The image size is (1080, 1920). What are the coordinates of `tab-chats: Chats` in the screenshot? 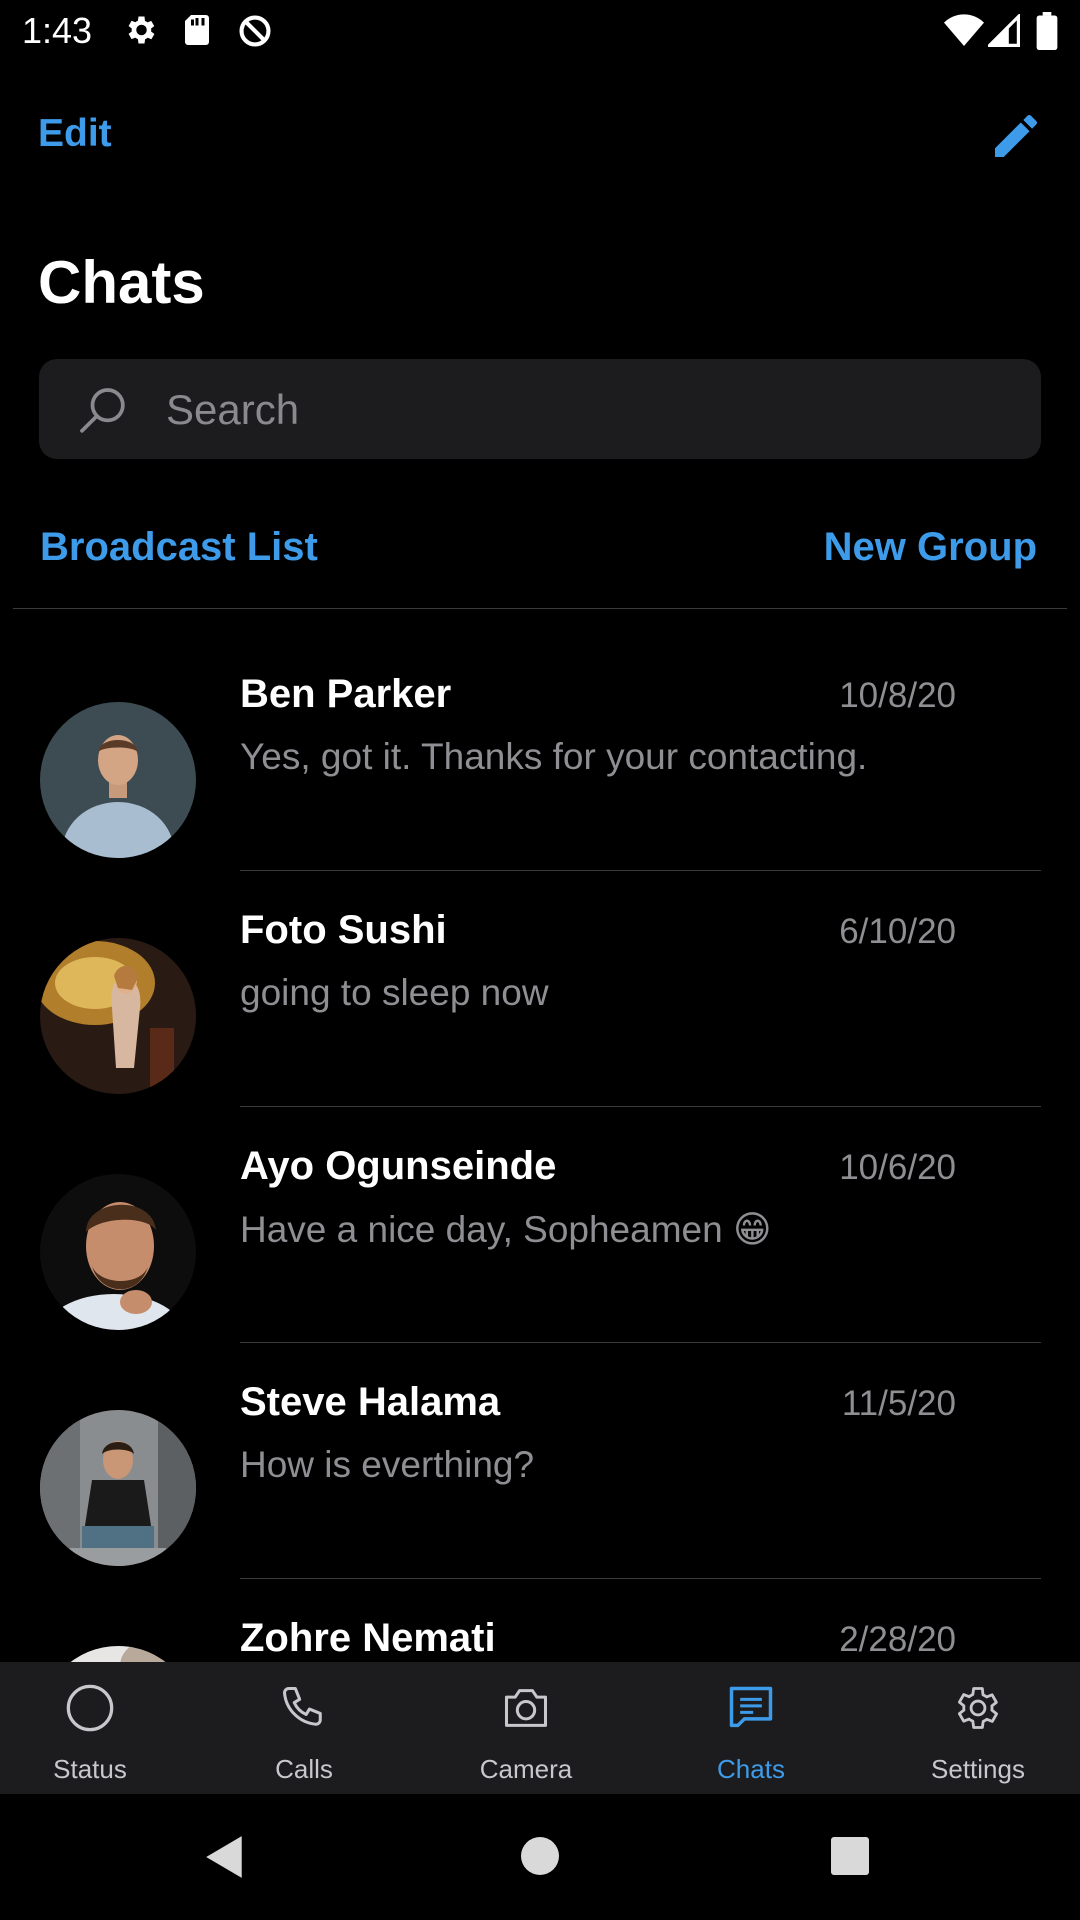 It's located at (751, 1728).